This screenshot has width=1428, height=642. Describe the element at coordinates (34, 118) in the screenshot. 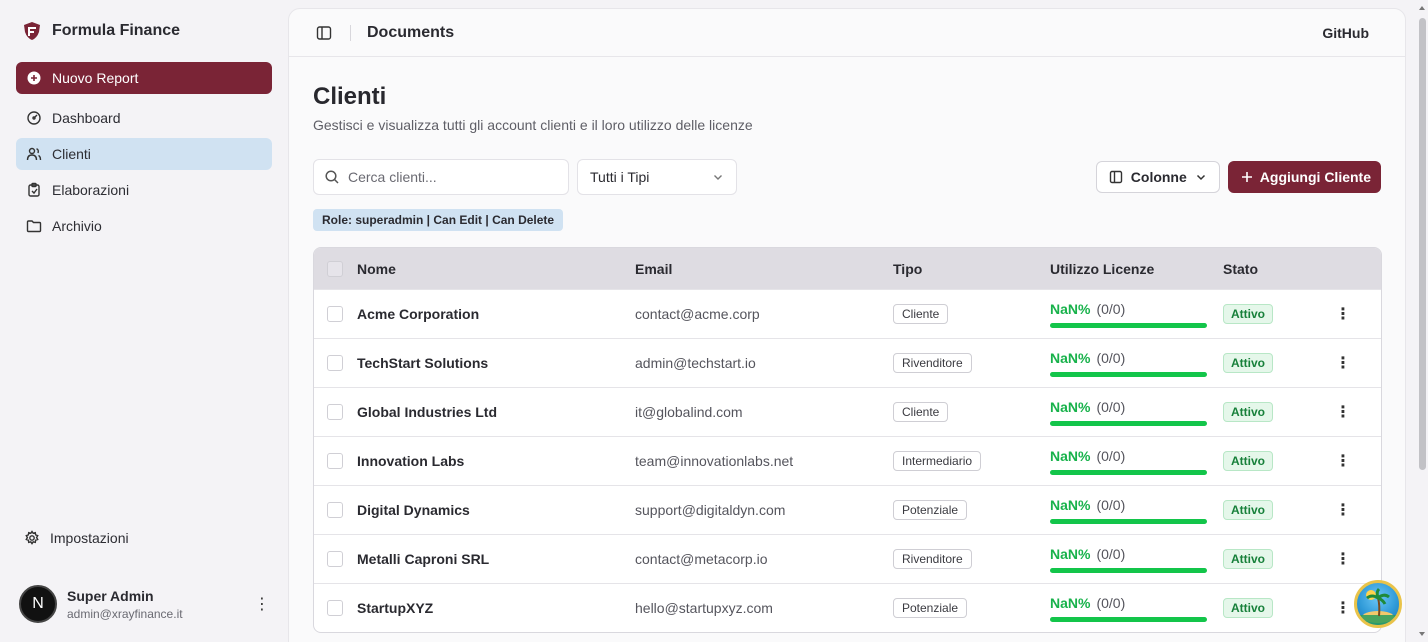

I see `gauge-icon` at that location.